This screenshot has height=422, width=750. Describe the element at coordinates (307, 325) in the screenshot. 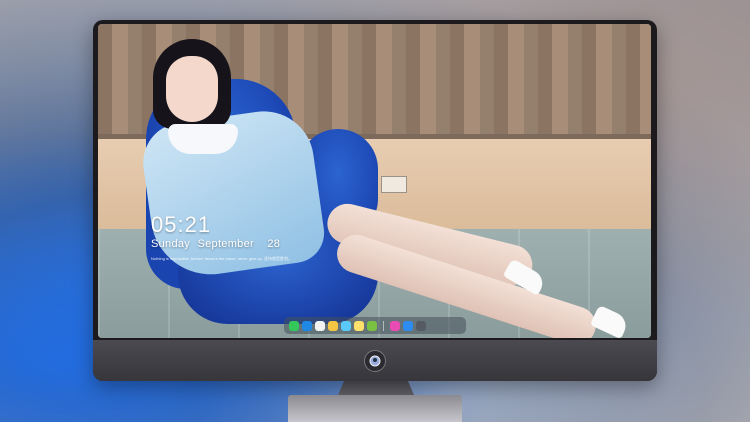

I see `finder-icon` at that location.